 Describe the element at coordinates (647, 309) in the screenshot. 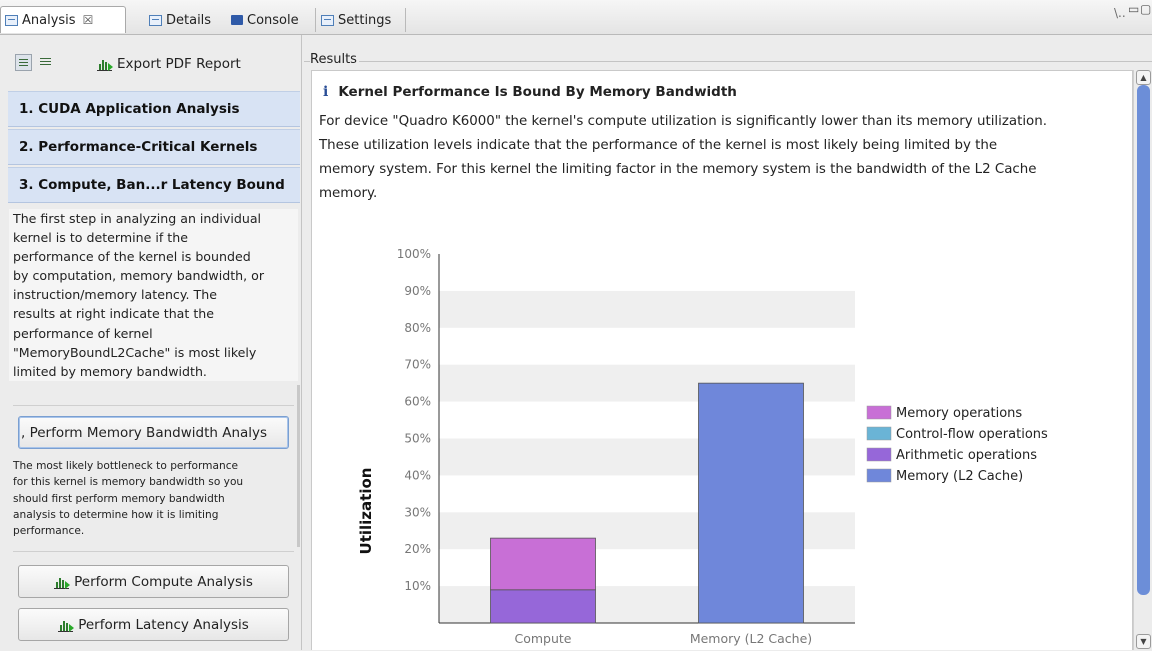

I see `grid-band` at that location.